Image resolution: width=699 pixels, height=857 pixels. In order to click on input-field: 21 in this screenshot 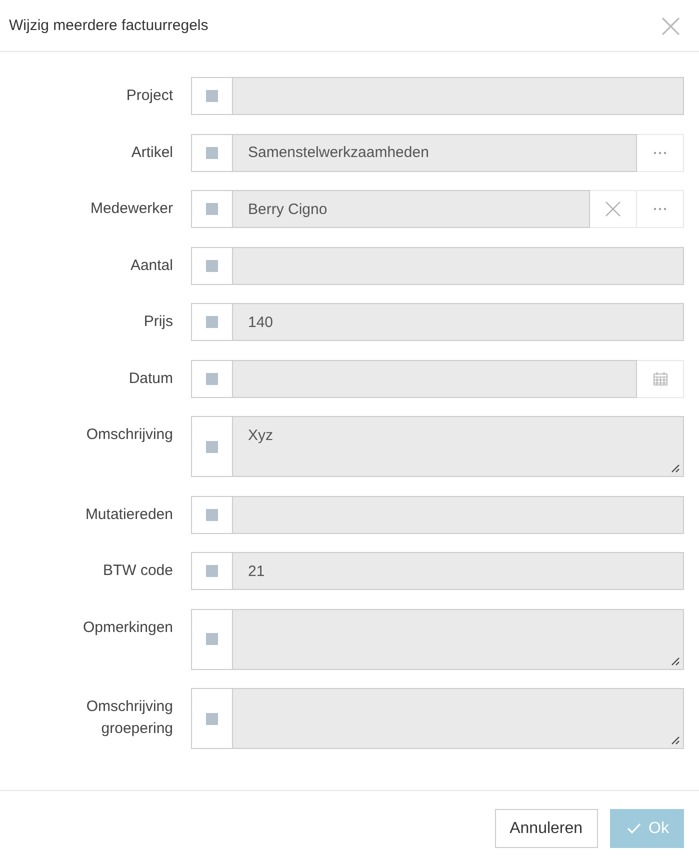, I will do `click(458, 571)`.